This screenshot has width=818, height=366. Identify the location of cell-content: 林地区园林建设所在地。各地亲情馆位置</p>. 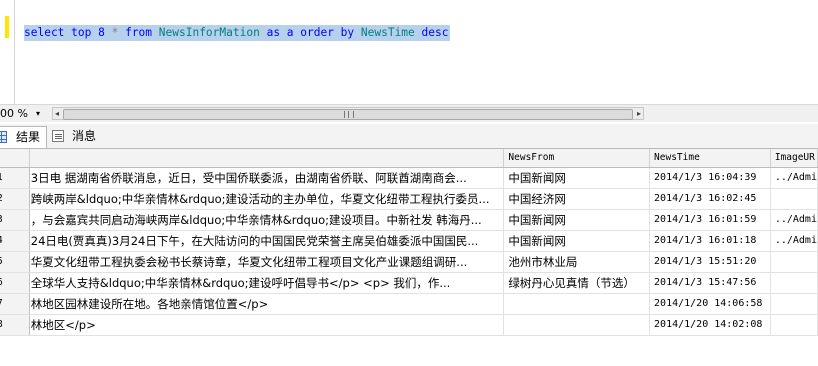
(267, 304).